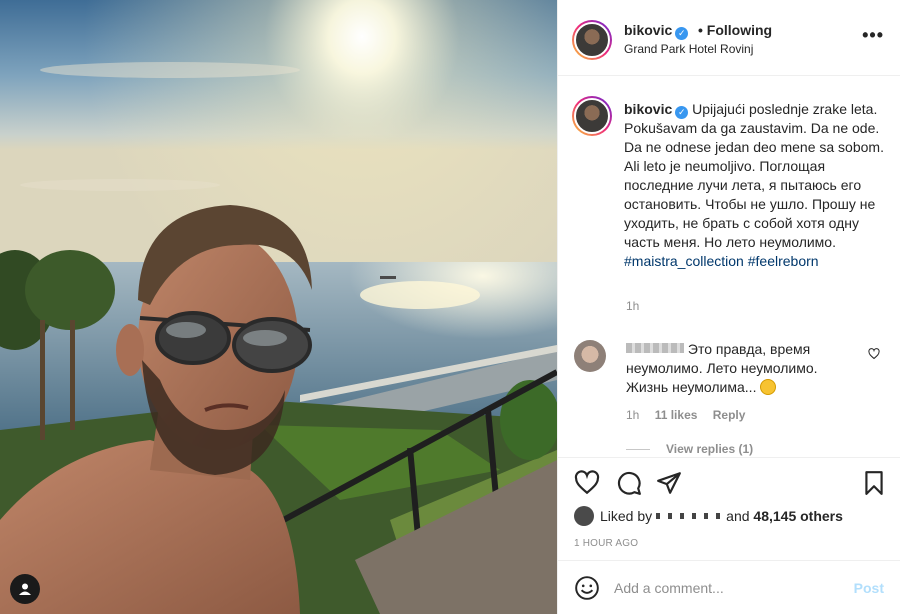 The image size is (900, 614). What do you see at coordinates (873, 35) in the screenshot?
I see `more-options-icon: •••` at bounding box center [873, 35].